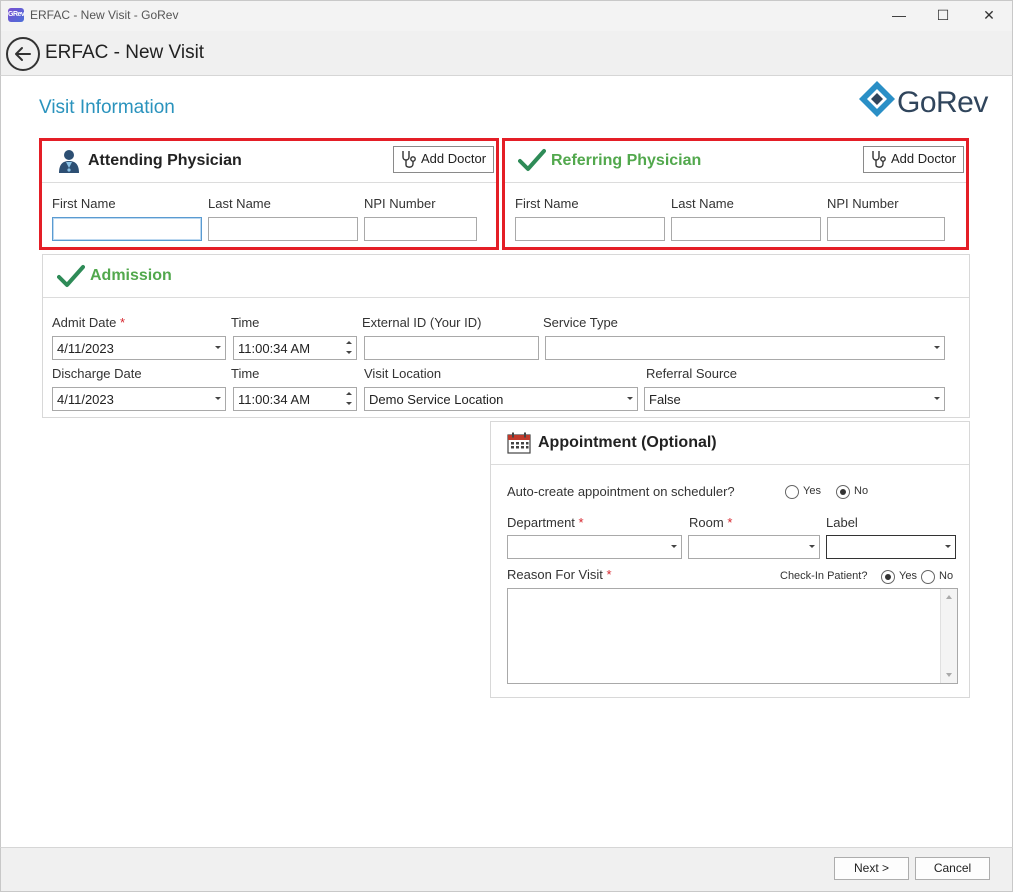  I want to click on appointment-title: Appointment (Optional), so click(627, 442).